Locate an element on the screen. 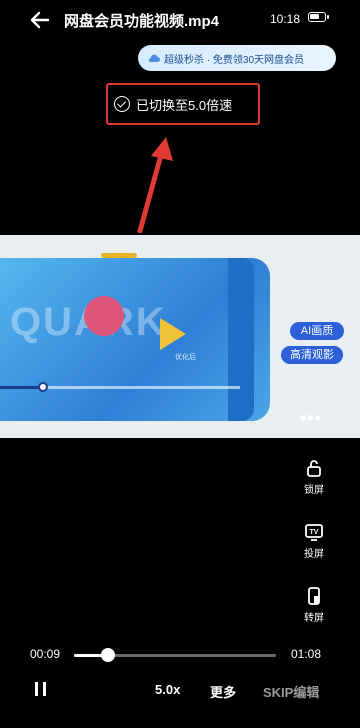 This screenshot has height=728, width=360. skip-edit-button: SKIP编辑 is located at coordinates (291, 691).